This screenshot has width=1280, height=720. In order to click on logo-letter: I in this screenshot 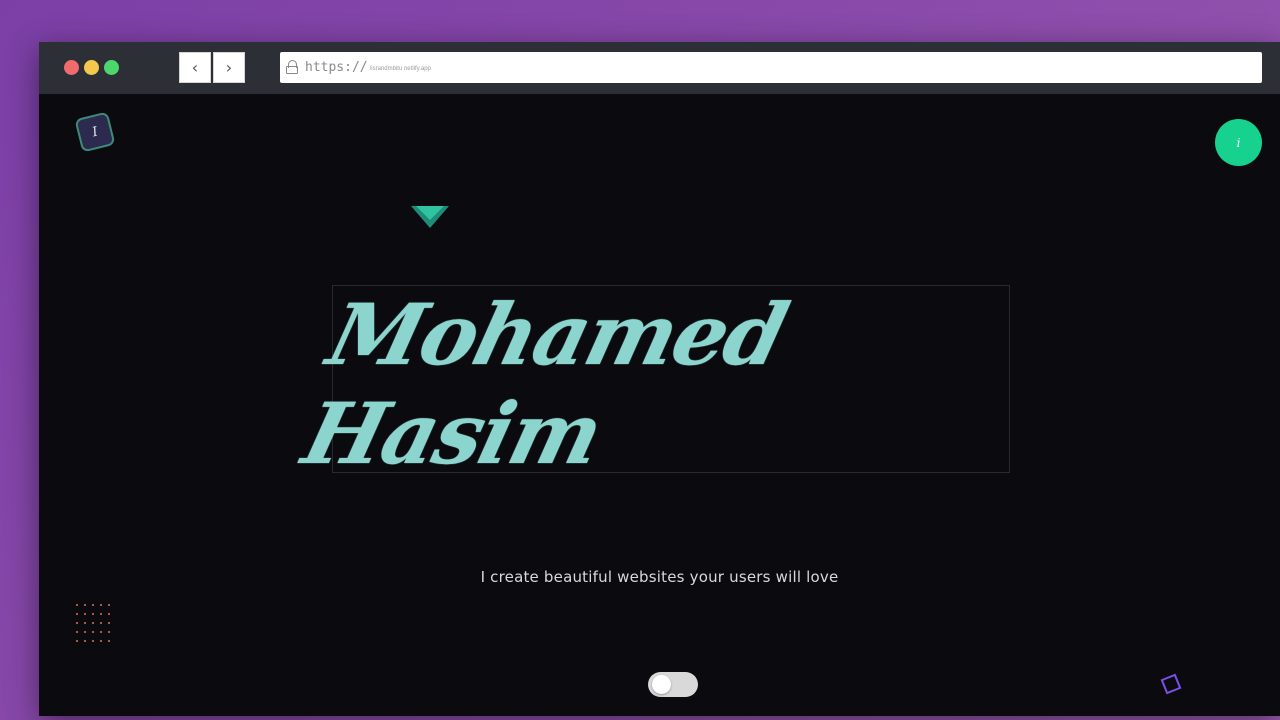, I will do `click(95, 132)`.